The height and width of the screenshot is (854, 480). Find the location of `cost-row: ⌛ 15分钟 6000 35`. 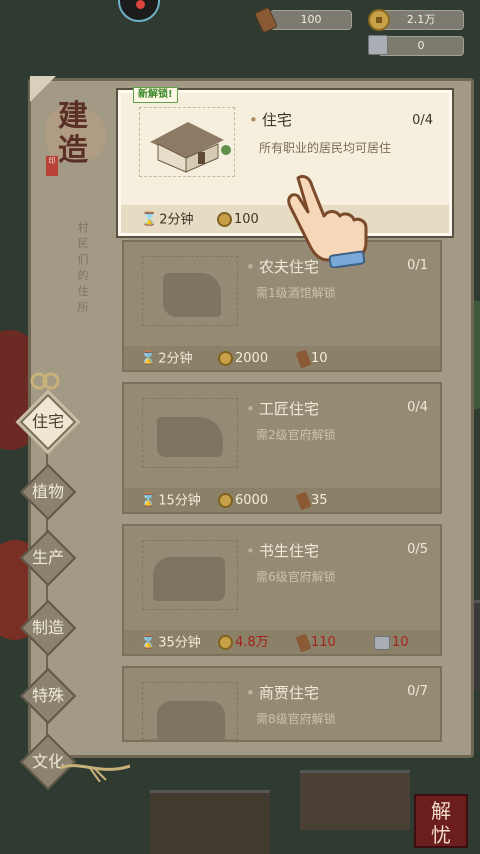

cost-row: ⌛ 15分钟 6000 35 is located at coordinates (282, 500).